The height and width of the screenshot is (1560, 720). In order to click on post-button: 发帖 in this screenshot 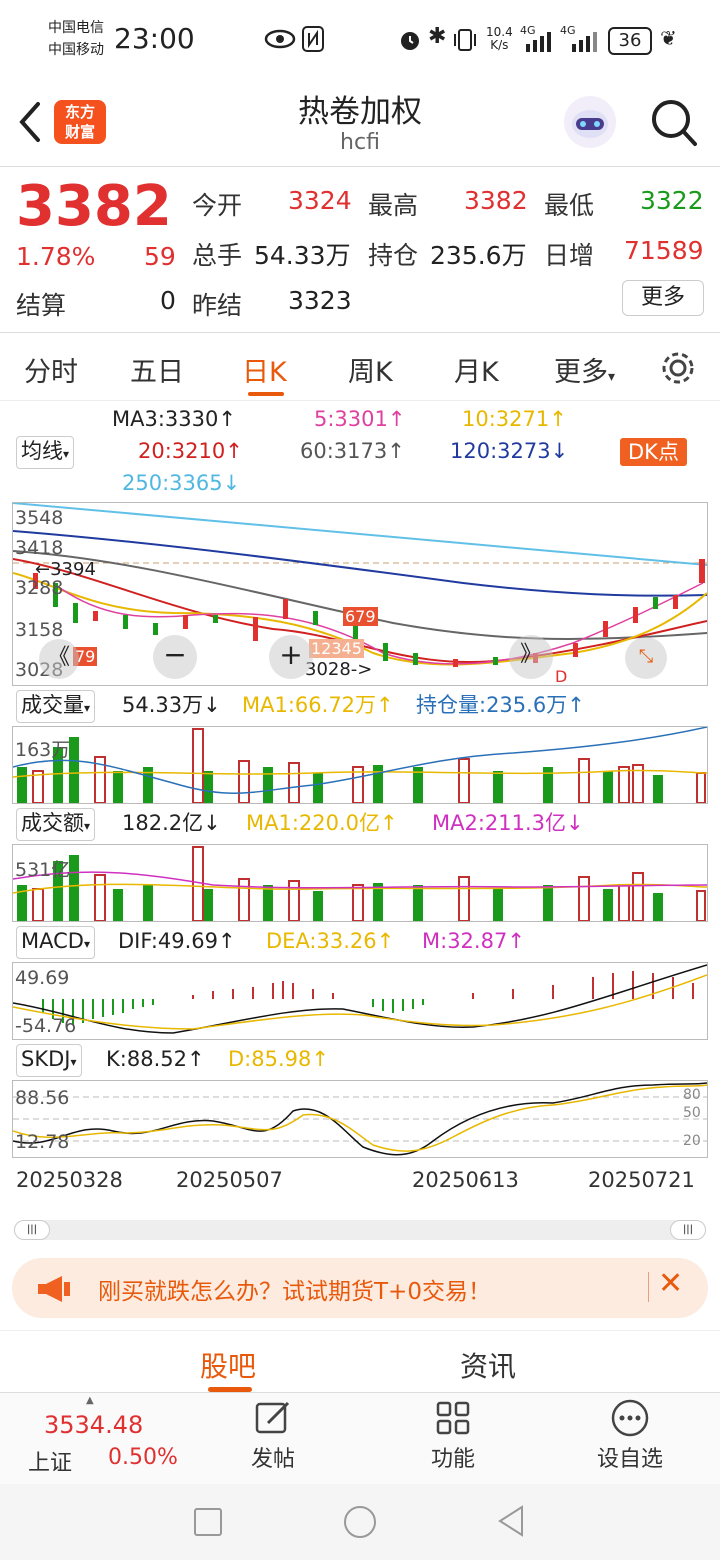, I will do `click(273, 1441)`.